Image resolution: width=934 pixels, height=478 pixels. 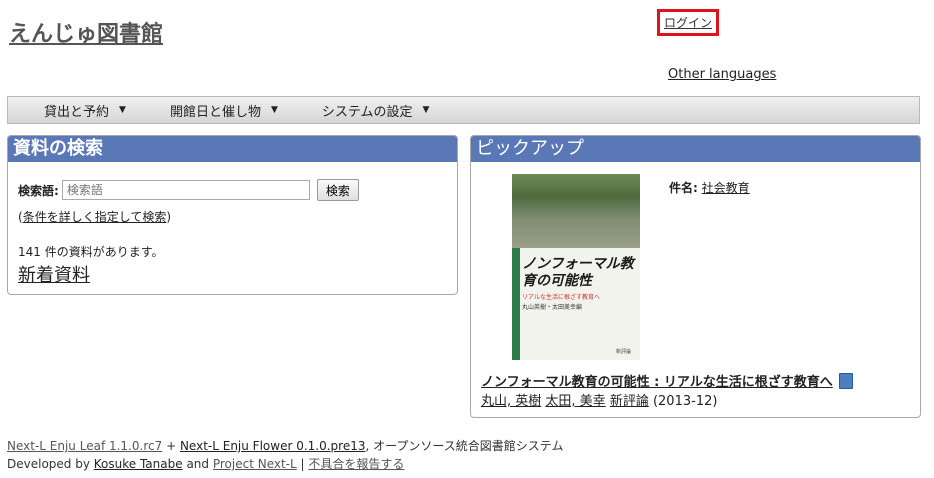 I want to click on login-highlight-box: ログイン, so click(x=688, y=22).